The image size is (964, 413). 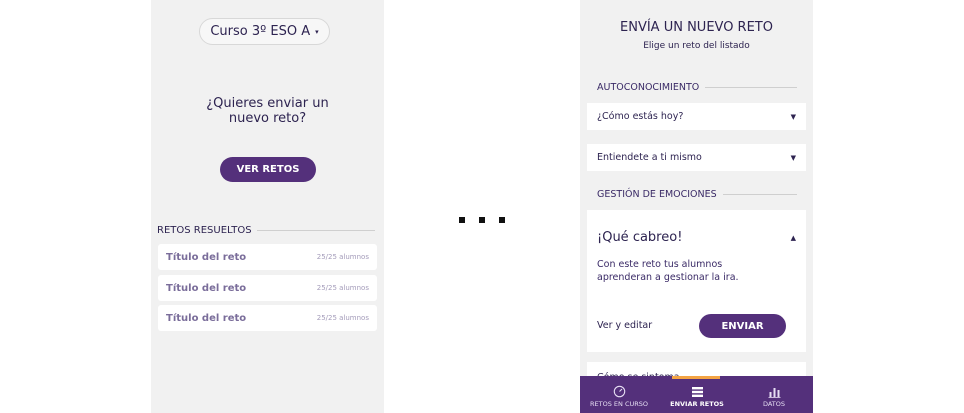 I want to click on bar-chart-icon, so click(x=774, y=393).